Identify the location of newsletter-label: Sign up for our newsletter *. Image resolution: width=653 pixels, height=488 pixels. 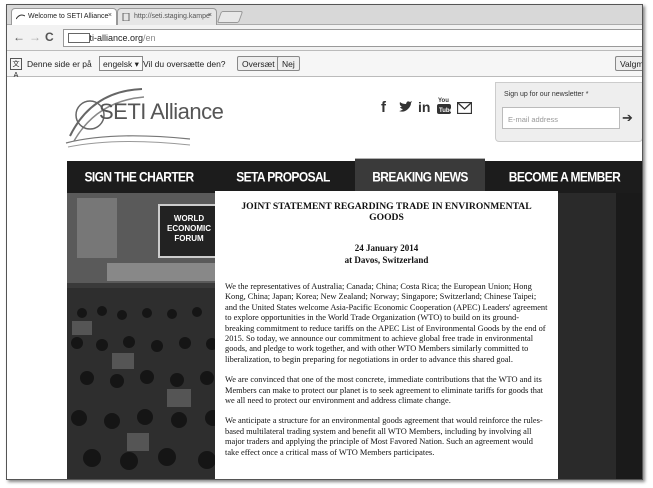
(546, 94).